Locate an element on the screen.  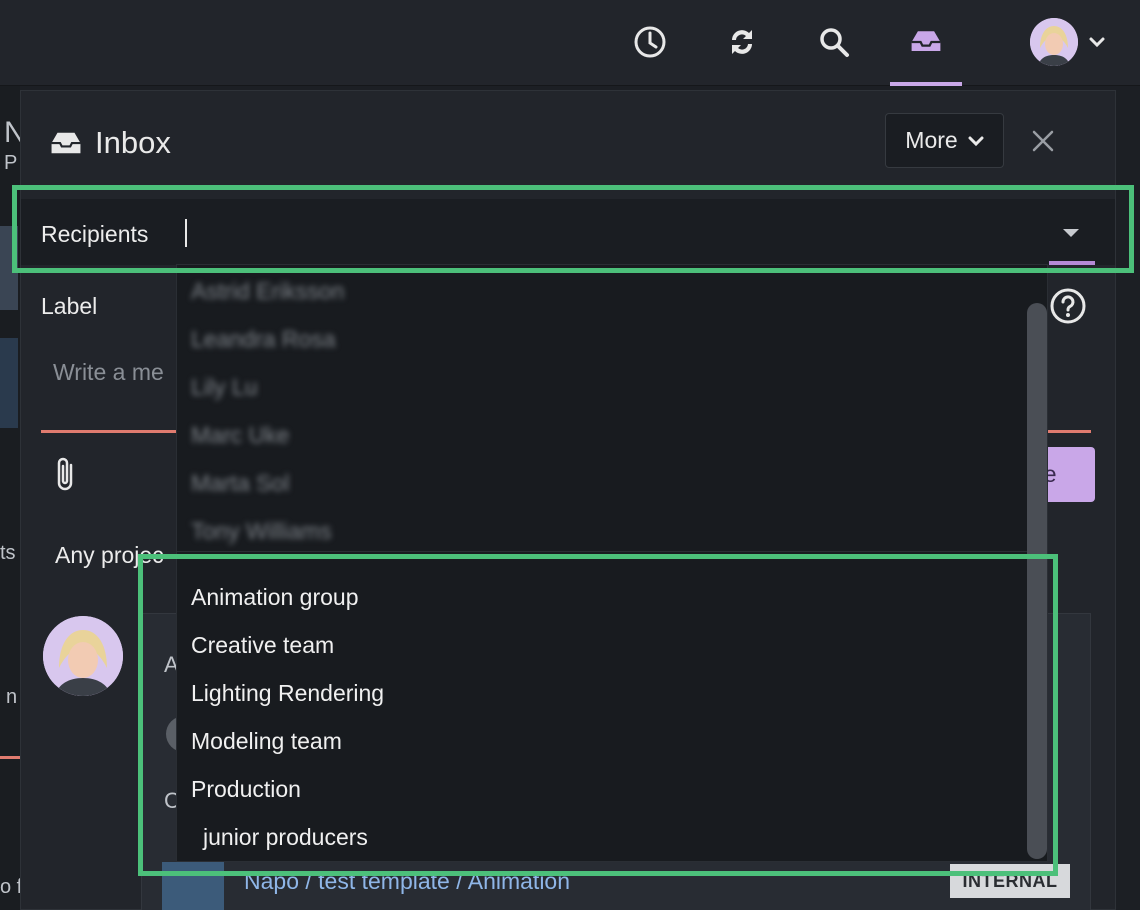
panel-title: Inbox is located at coordinates (133, 142).